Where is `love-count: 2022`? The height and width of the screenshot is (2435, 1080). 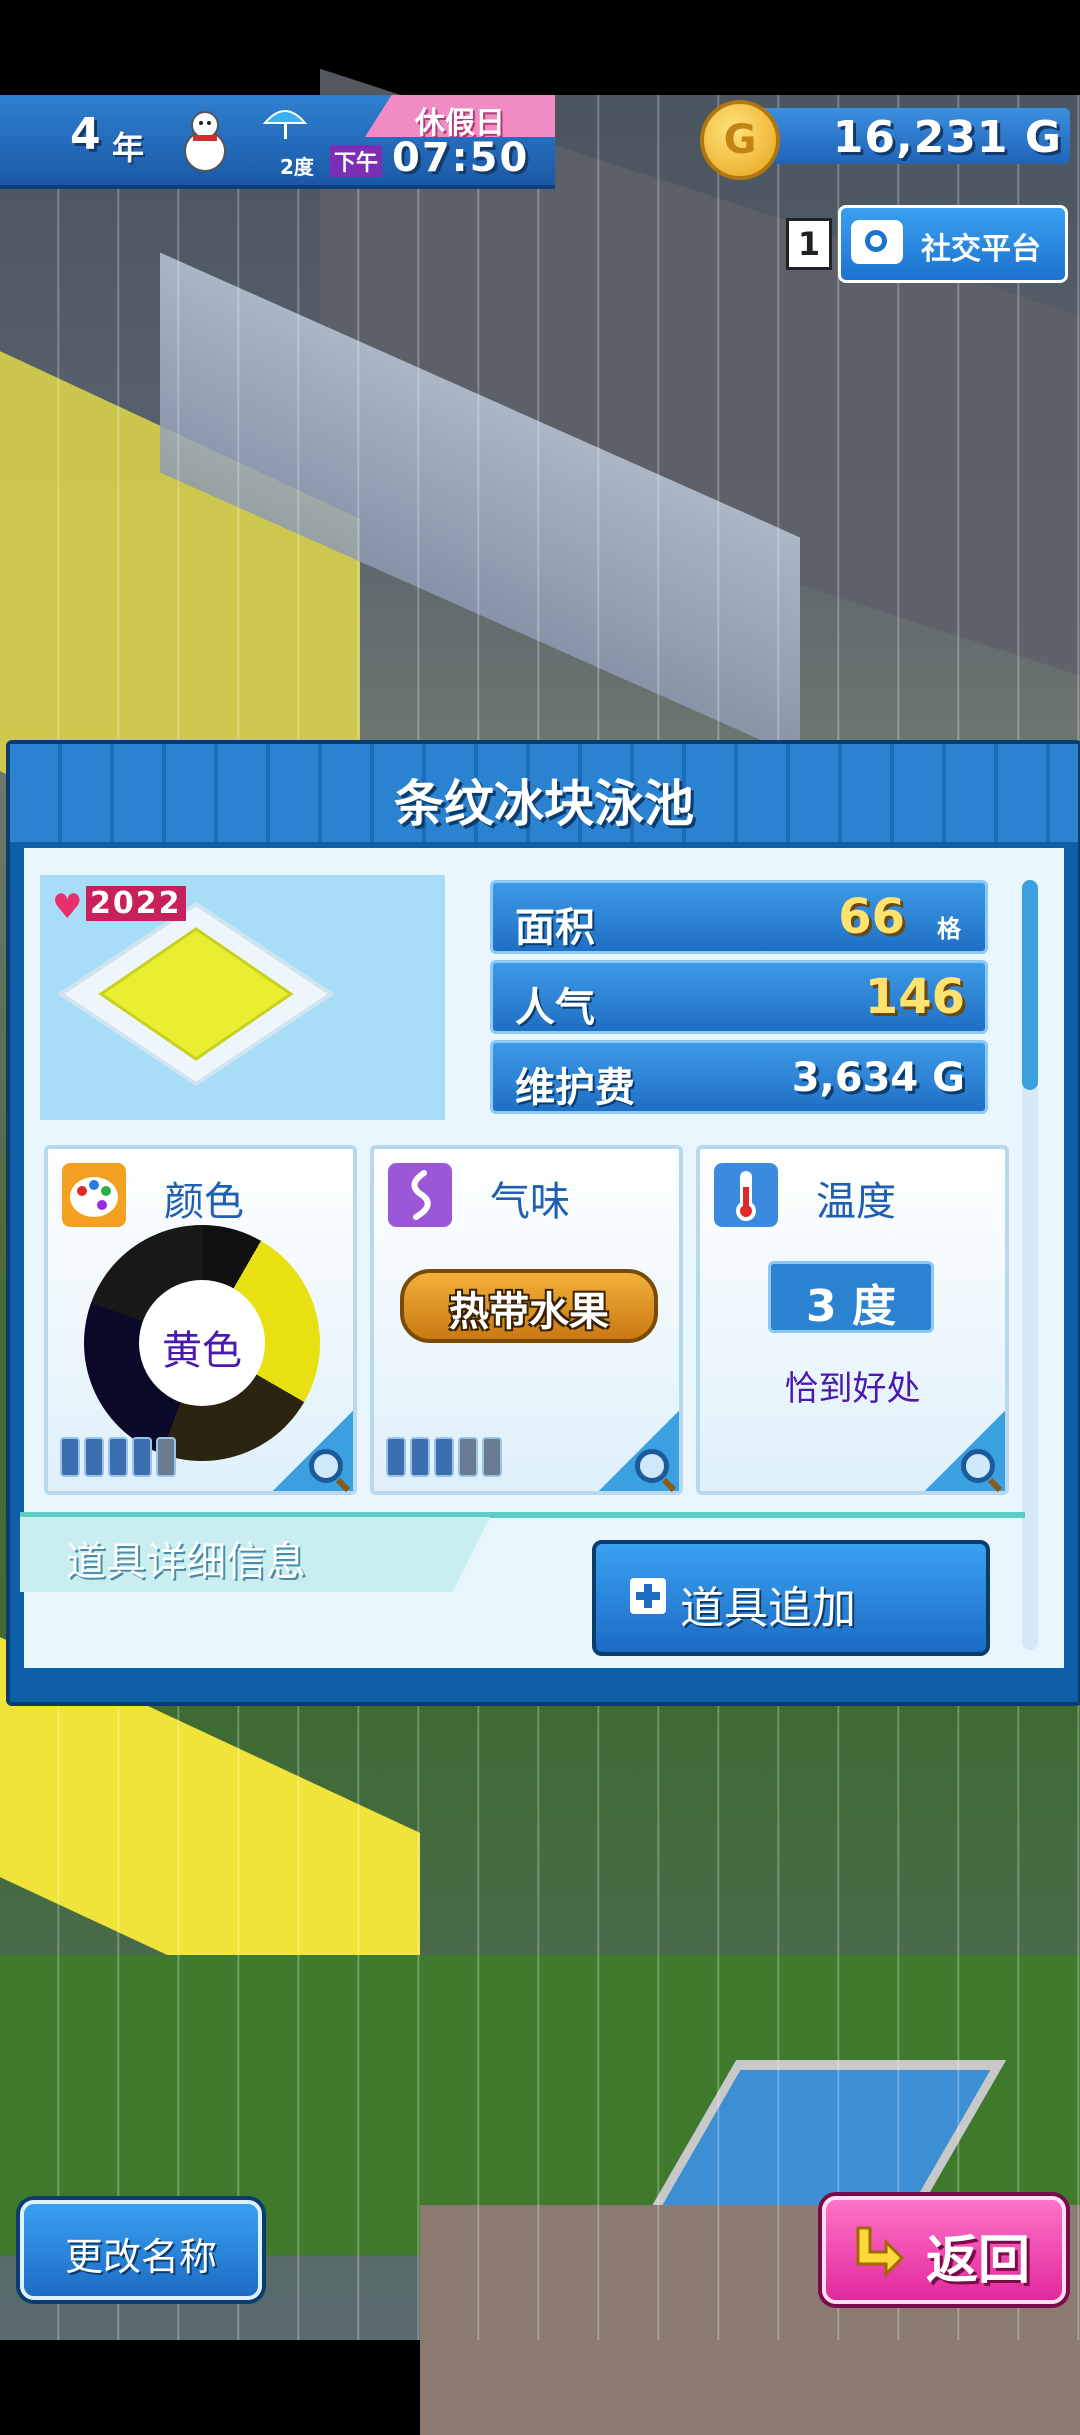
love-count: 2022 is located at coordinates (136, 903).